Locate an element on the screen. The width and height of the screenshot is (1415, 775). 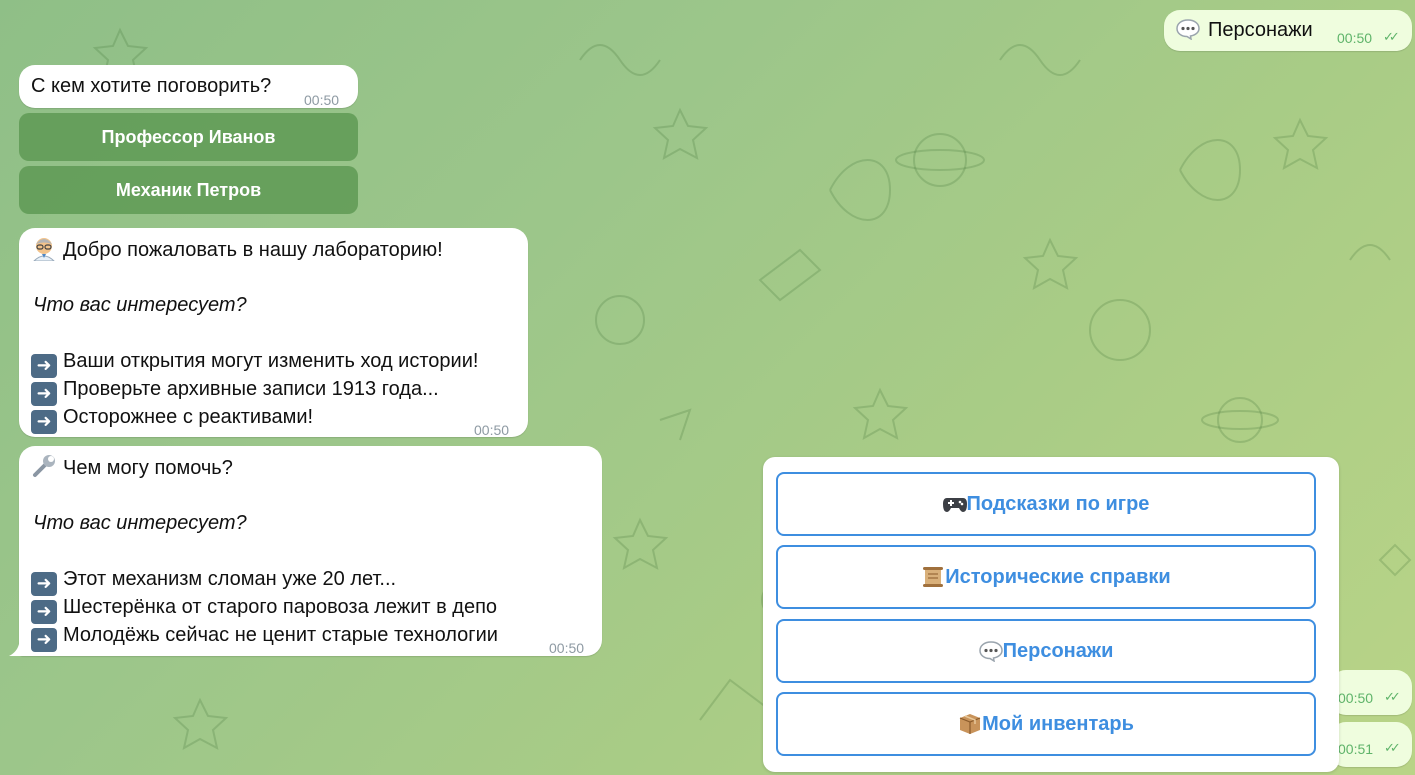
greeting-line: Чем могу помочь? is located at coordinates (132, 467).